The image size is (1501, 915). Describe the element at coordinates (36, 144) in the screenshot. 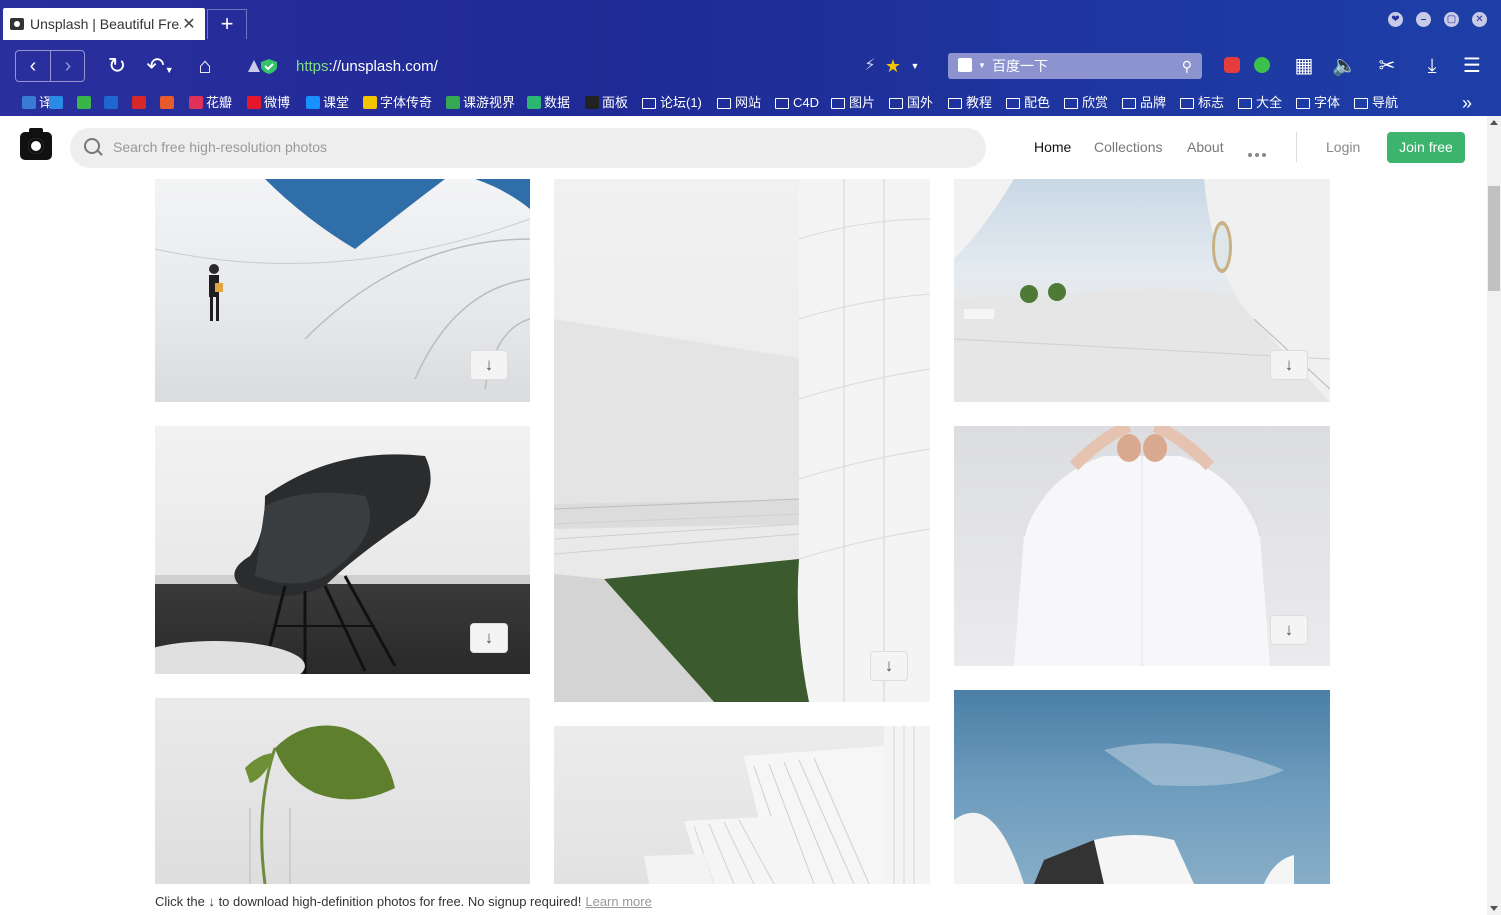

I see `unsplash-logo-icon` at that location.